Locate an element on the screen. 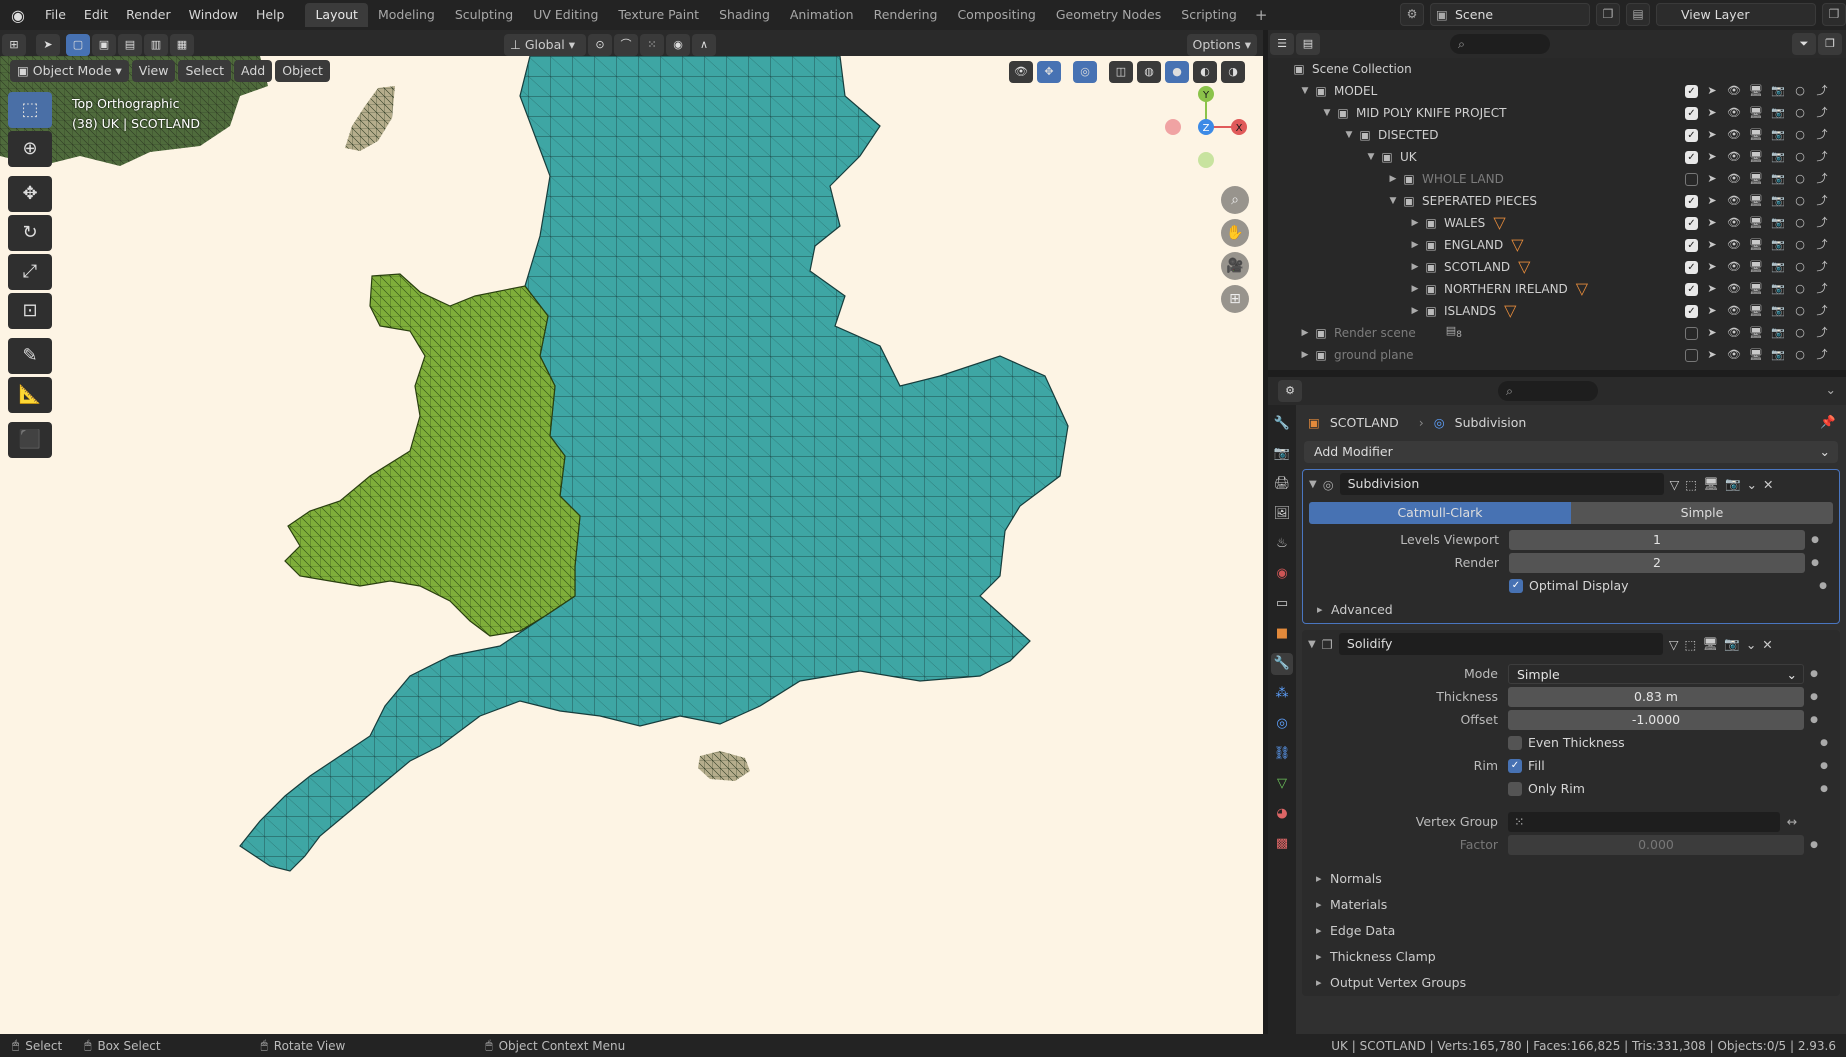 The height and width of the screenshot is (1057, 1846). measure-tool-icon: 📐 is located at coordinates (30, 395).